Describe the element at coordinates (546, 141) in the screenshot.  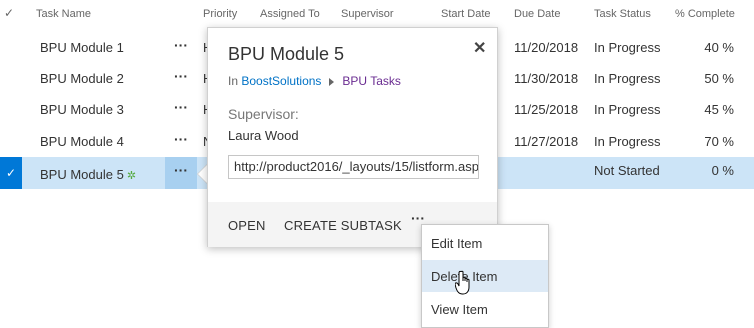
I see `due-date-cell: 11/27/2018` at that location.